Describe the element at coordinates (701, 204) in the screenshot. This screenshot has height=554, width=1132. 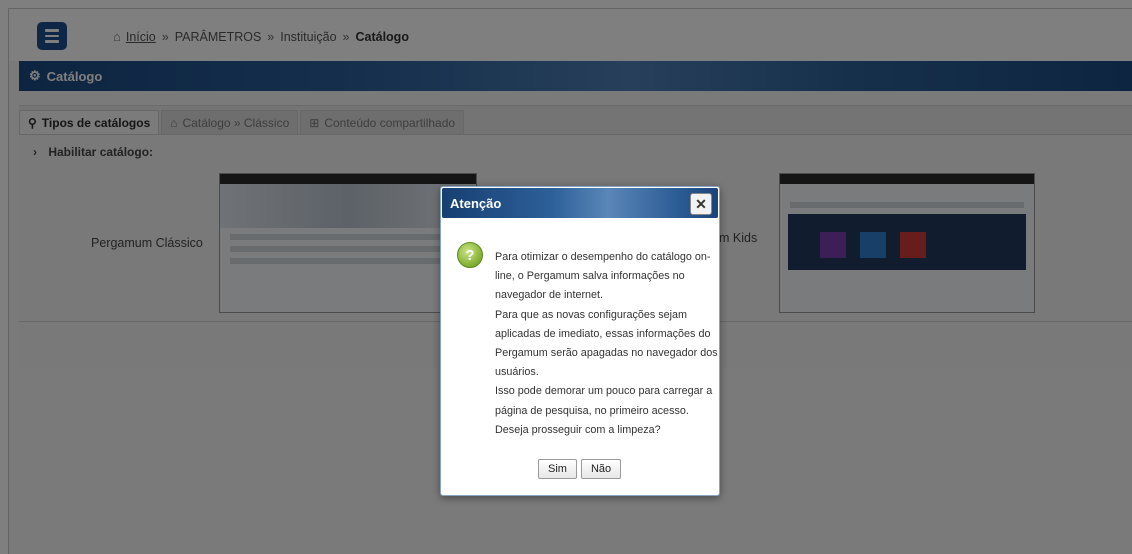
I see `close-icon: ✕` at that location.